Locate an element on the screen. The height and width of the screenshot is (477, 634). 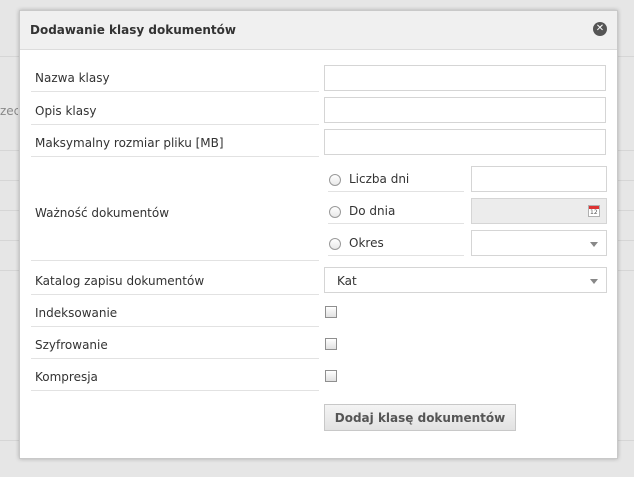
encryption-label: Szyfrowanie is located at coordinates (175, 345).